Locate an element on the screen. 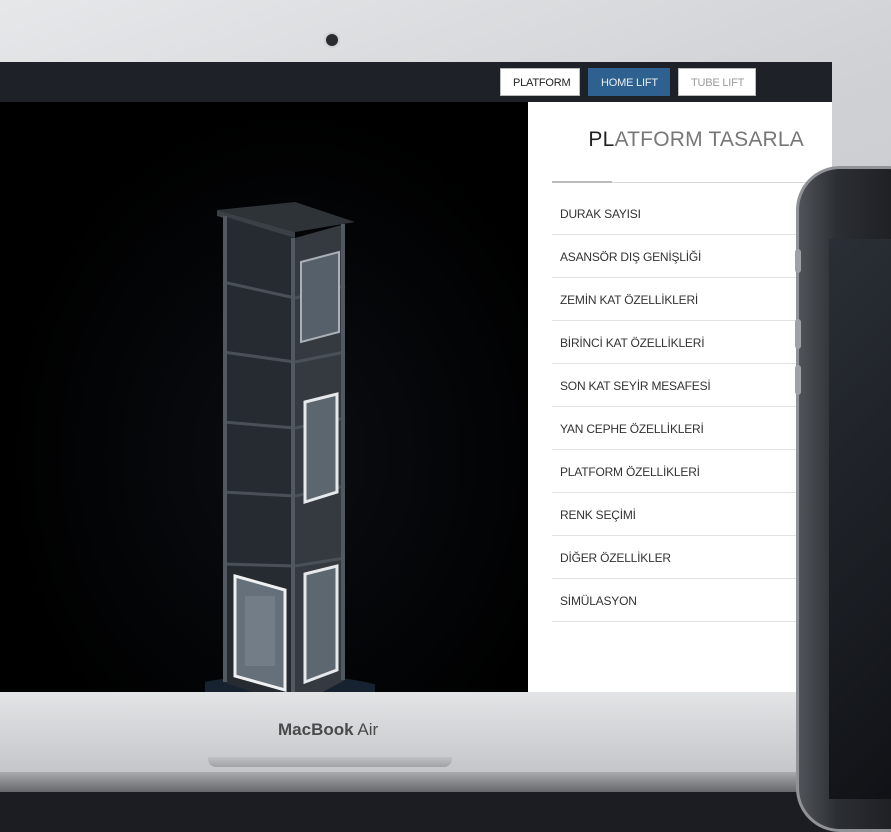 This screenshot has height=832, width=891. device-brand-label: MacBook Air is located at coordinates (328, 730).